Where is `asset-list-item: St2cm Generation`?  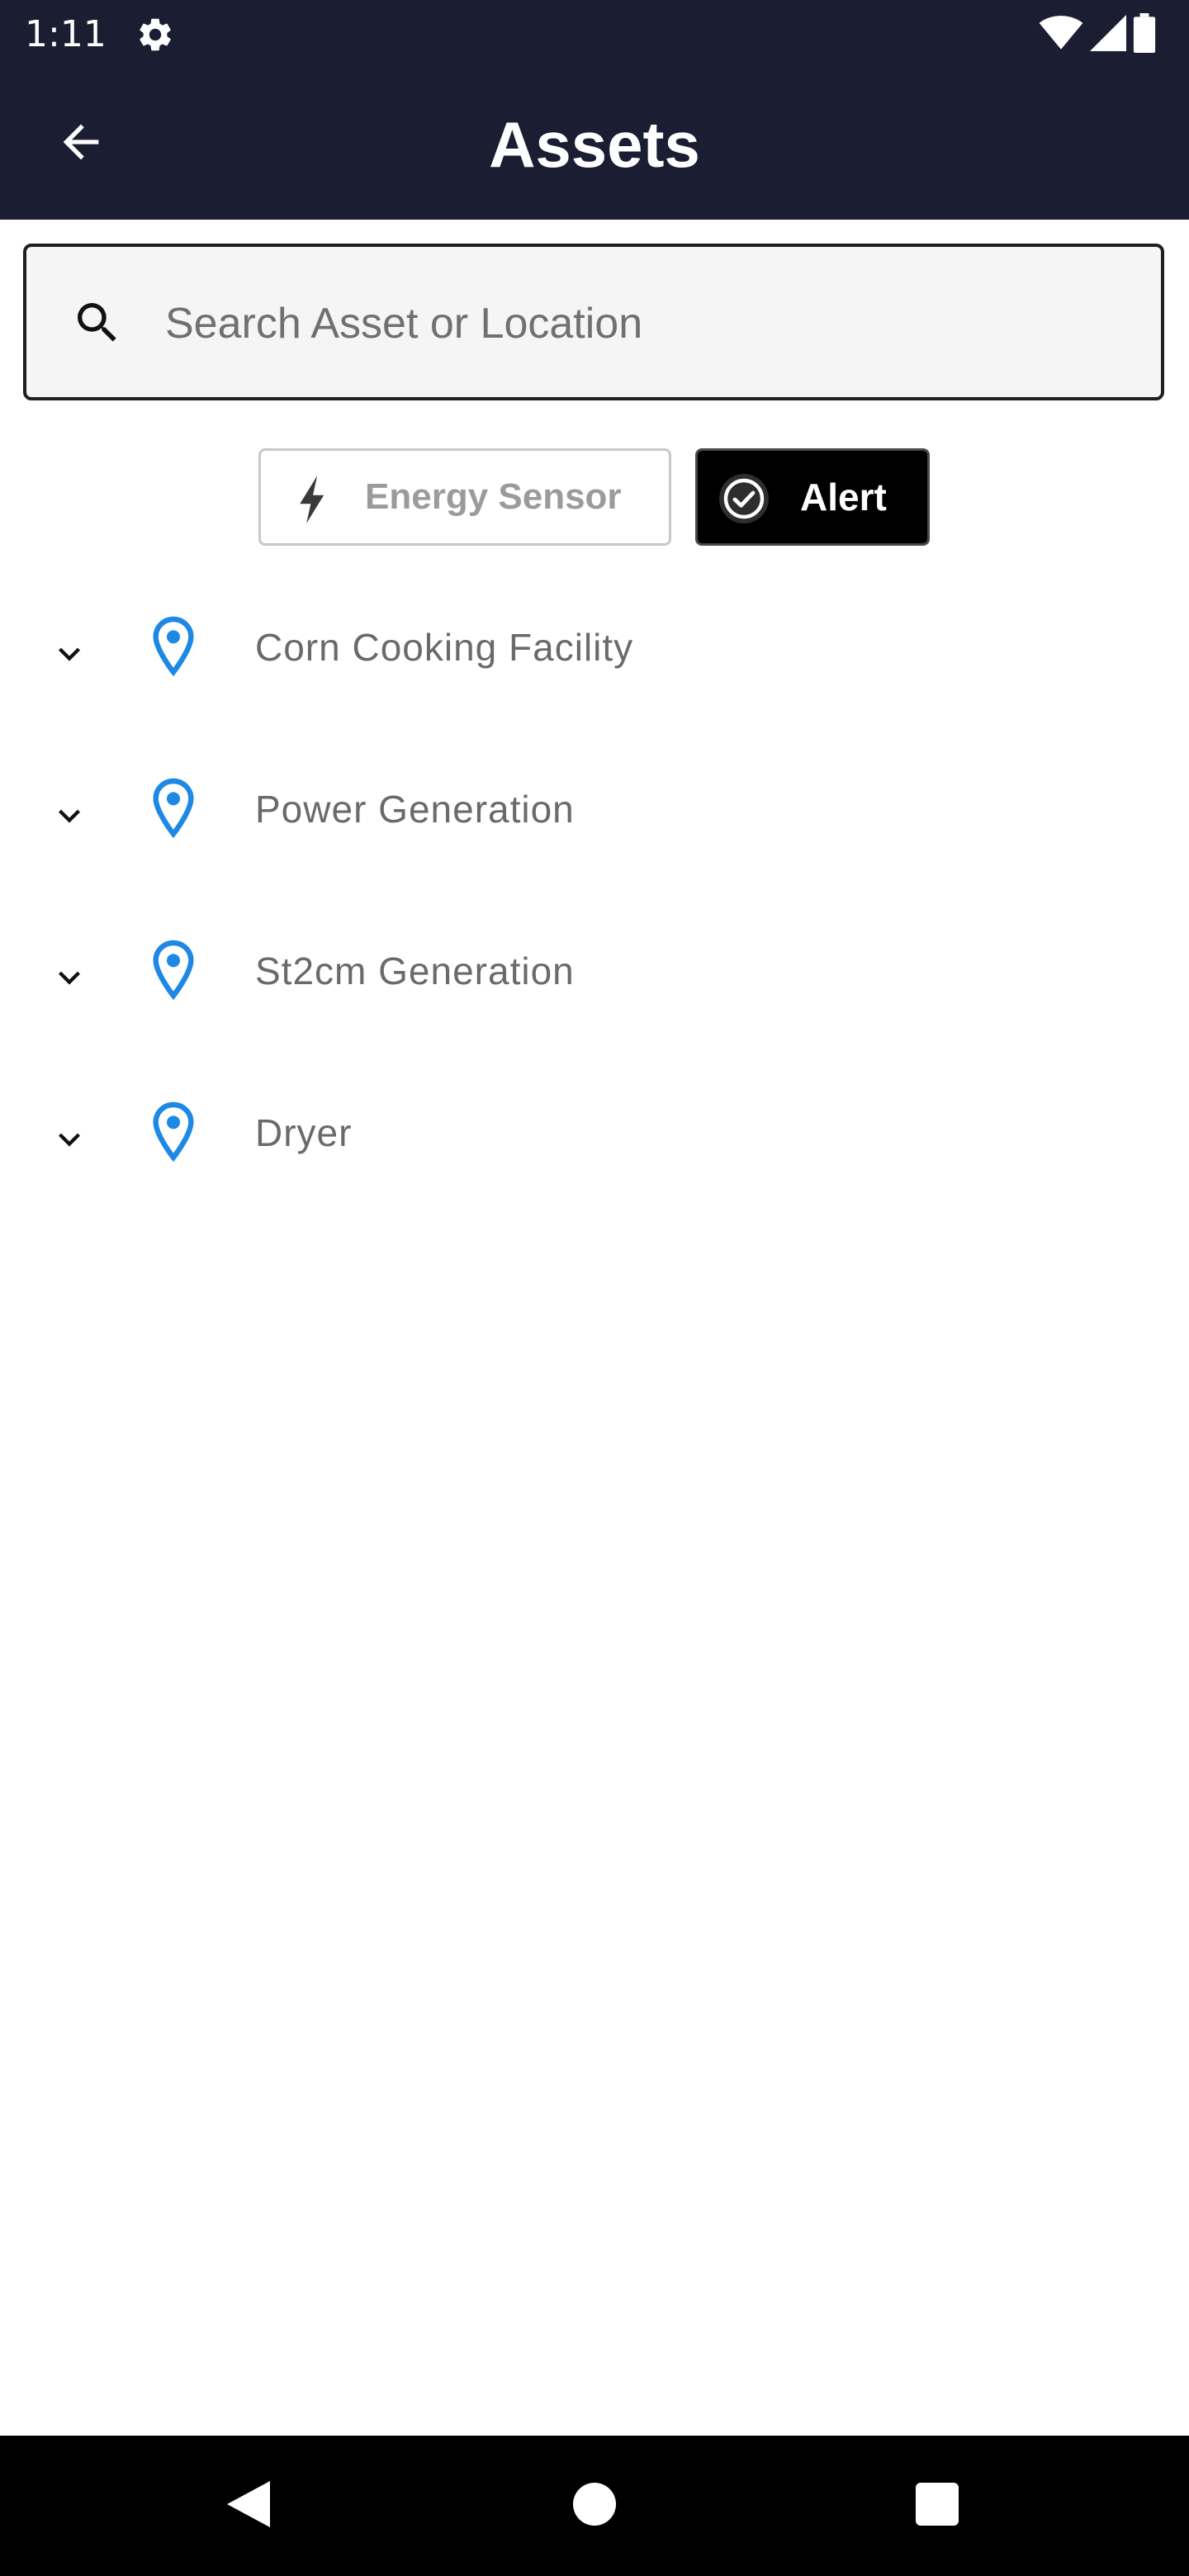
asset-list-item: St2cm Generation is located at coordinates (594, 982).